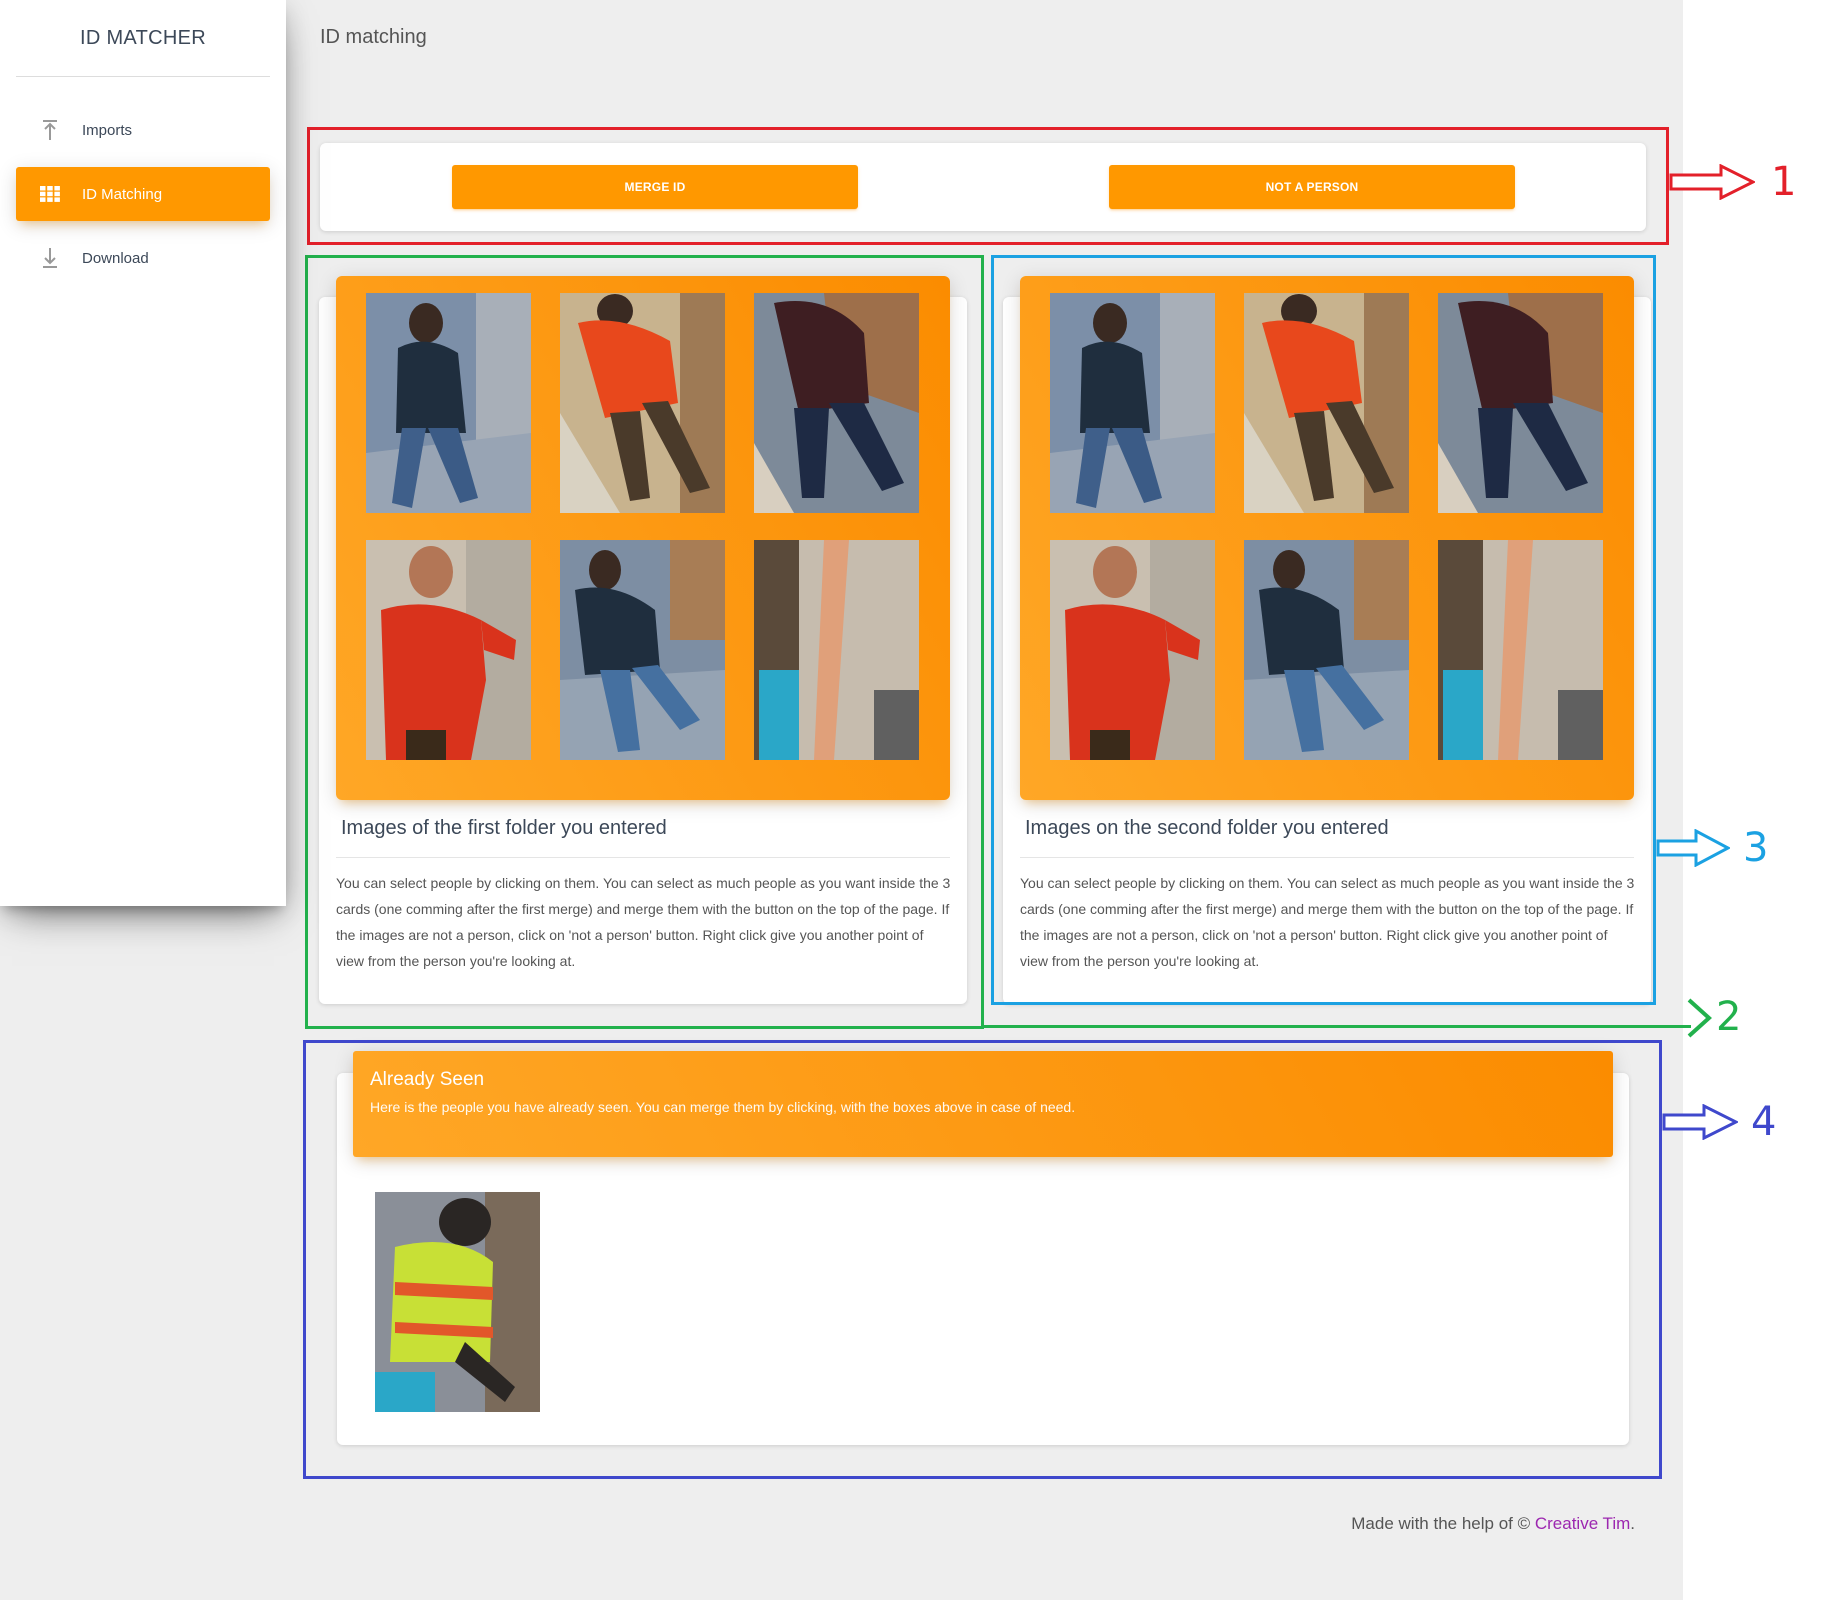 Image resolution: width=1846 pixels, height=1600 pixels. I want to click on footer-prefix: Made with the help of ©, so click(1443, 1523).